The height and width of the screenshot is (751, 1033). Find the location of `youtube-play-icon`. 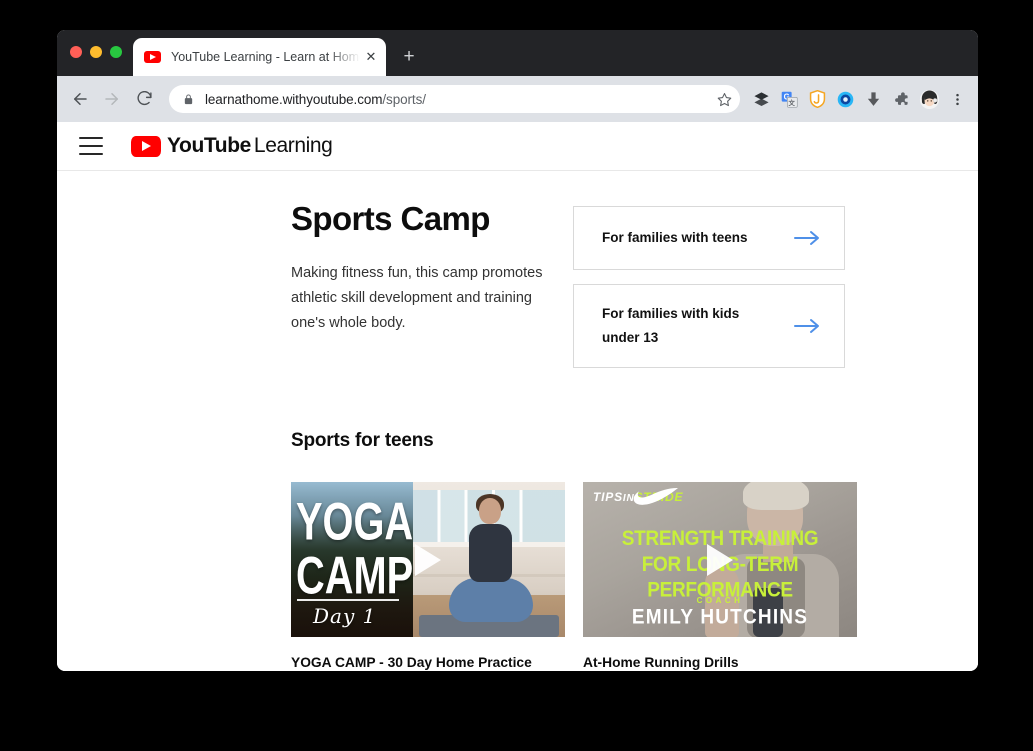

youtube-play-icon is located at coordinates (146, 146).